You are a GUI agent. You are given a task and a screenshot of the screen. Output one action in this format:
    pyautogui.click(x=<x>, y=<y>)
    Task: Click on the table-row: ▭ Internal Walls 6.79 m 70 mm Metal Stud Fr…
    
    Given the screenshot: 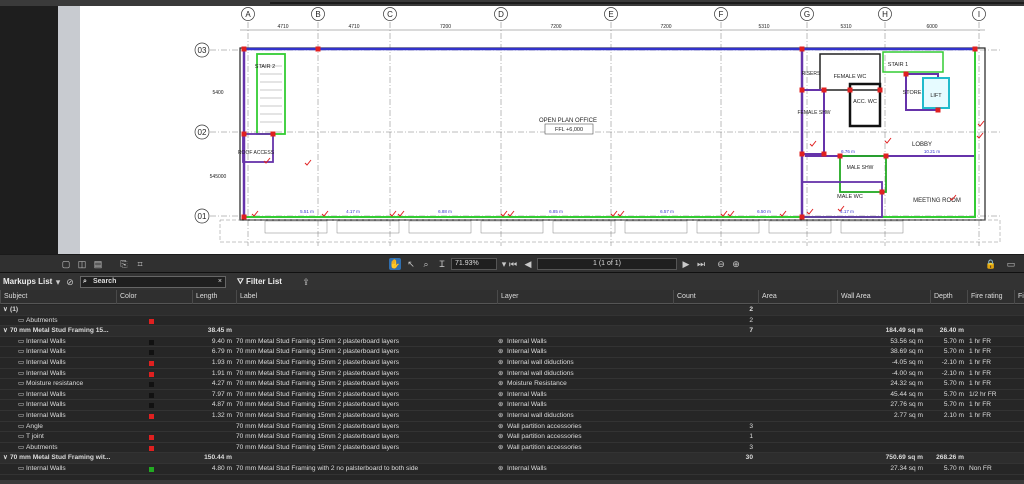 What is the action you would take?
    pyautogui.click(x=512, y=352)
    